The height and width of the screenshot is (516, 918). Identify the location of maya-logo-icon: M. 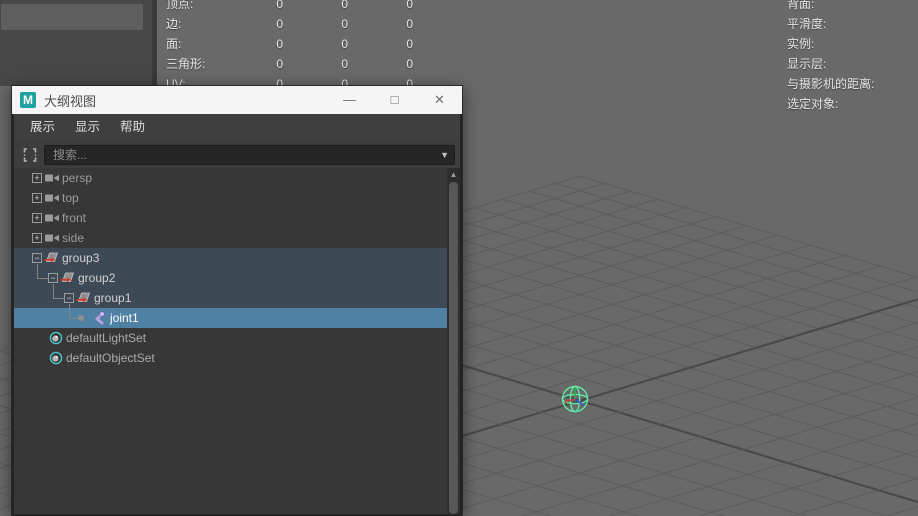
(28, 100).